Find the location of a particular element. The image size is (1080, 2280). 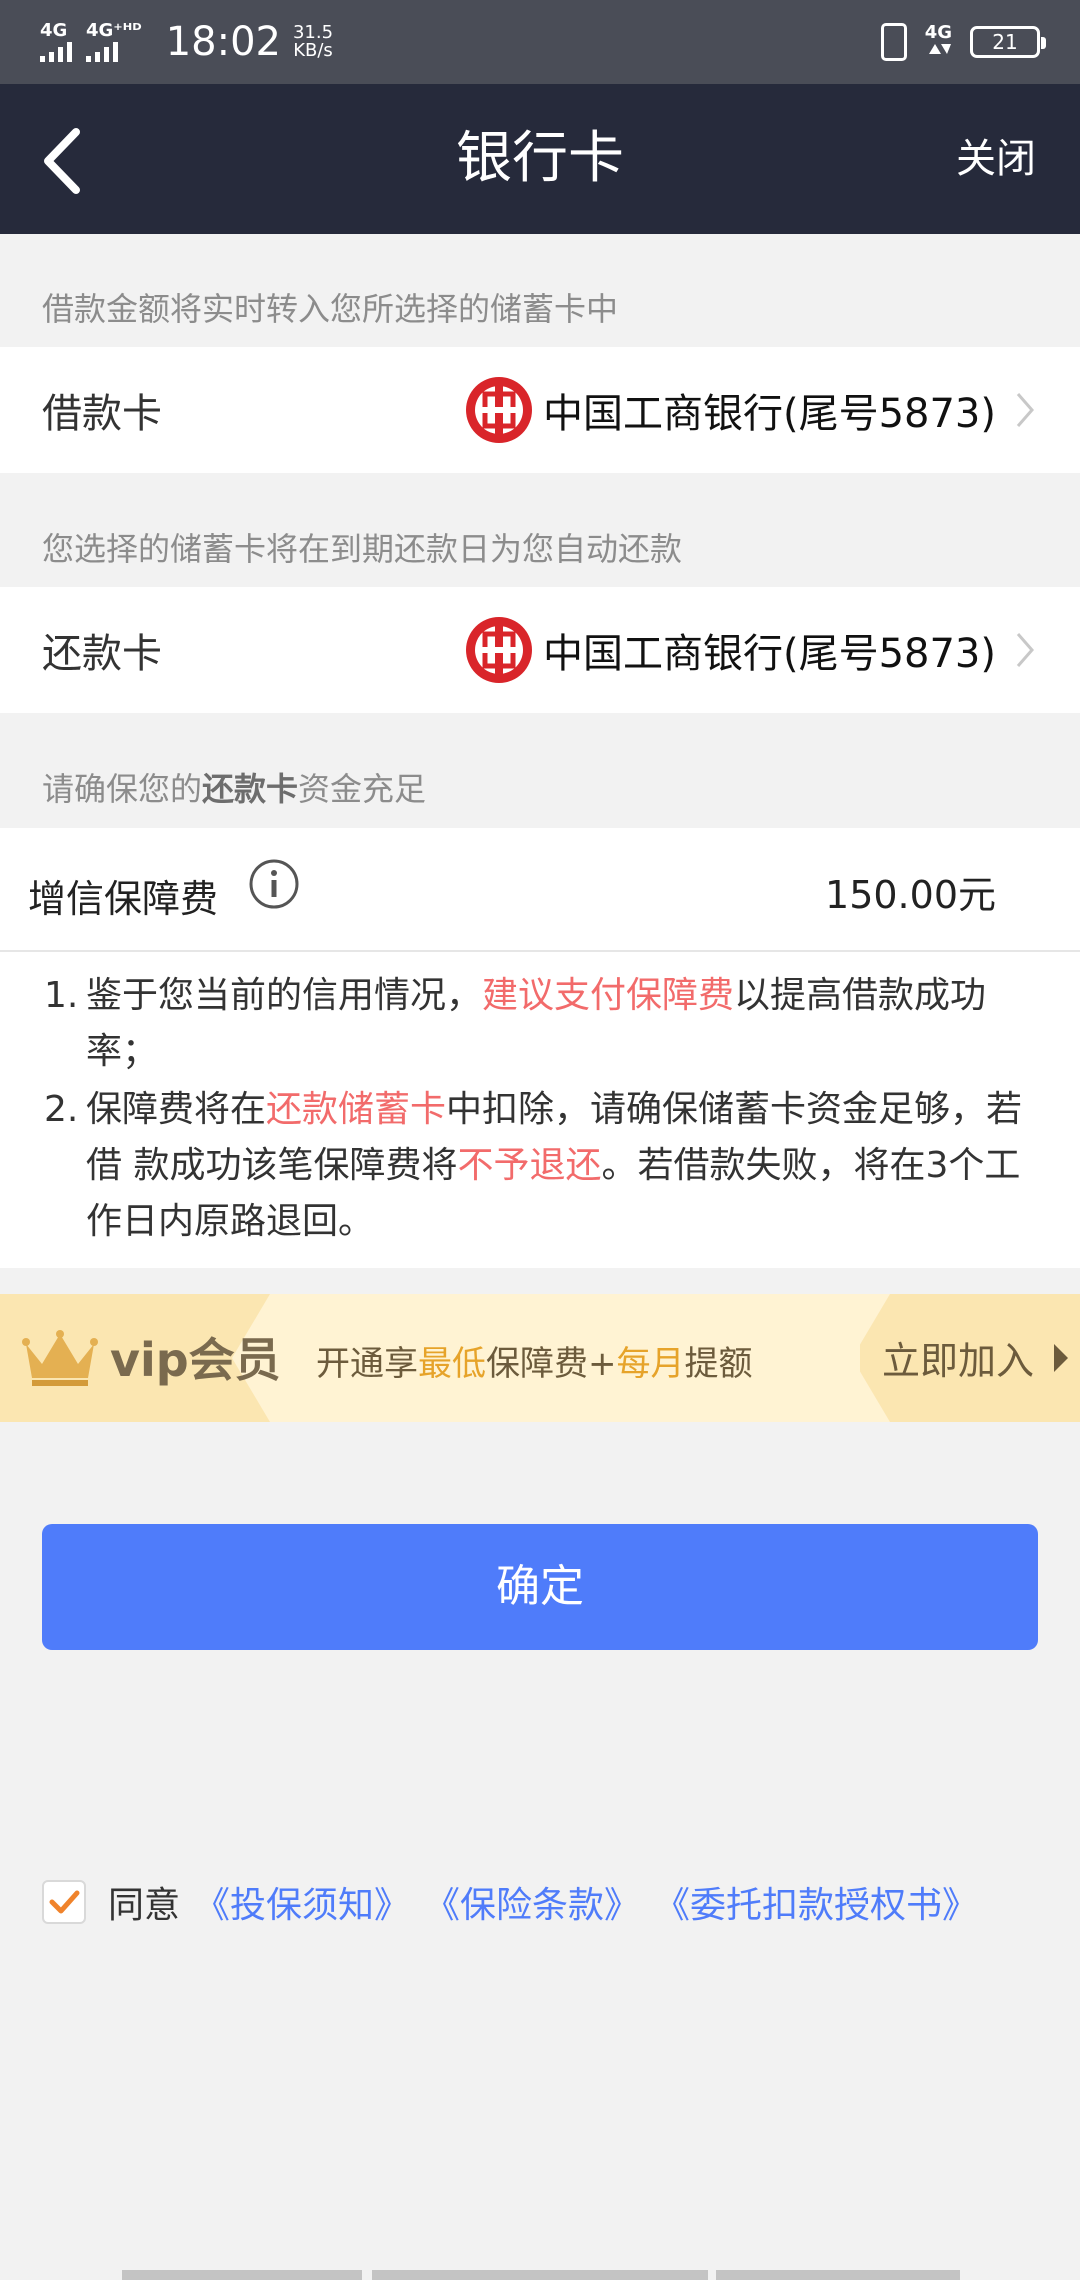

fee-label: 增信保障费 is located at coordinates (123, 899).